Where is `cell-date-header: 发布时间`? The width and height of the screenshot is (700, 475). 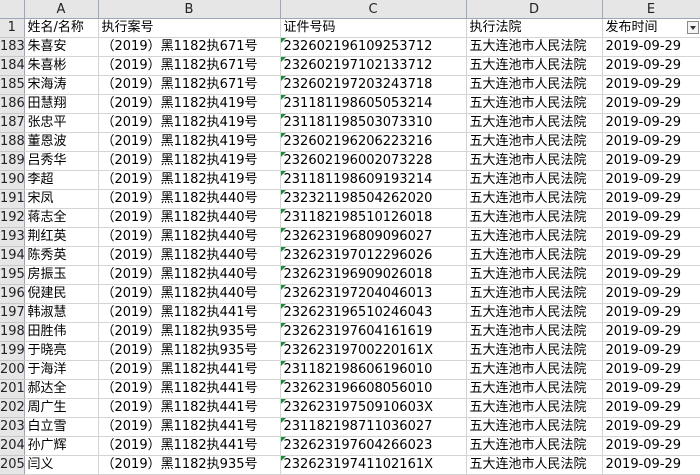 cell-date-header: 发布时间 is located at coordinates (651, 28).